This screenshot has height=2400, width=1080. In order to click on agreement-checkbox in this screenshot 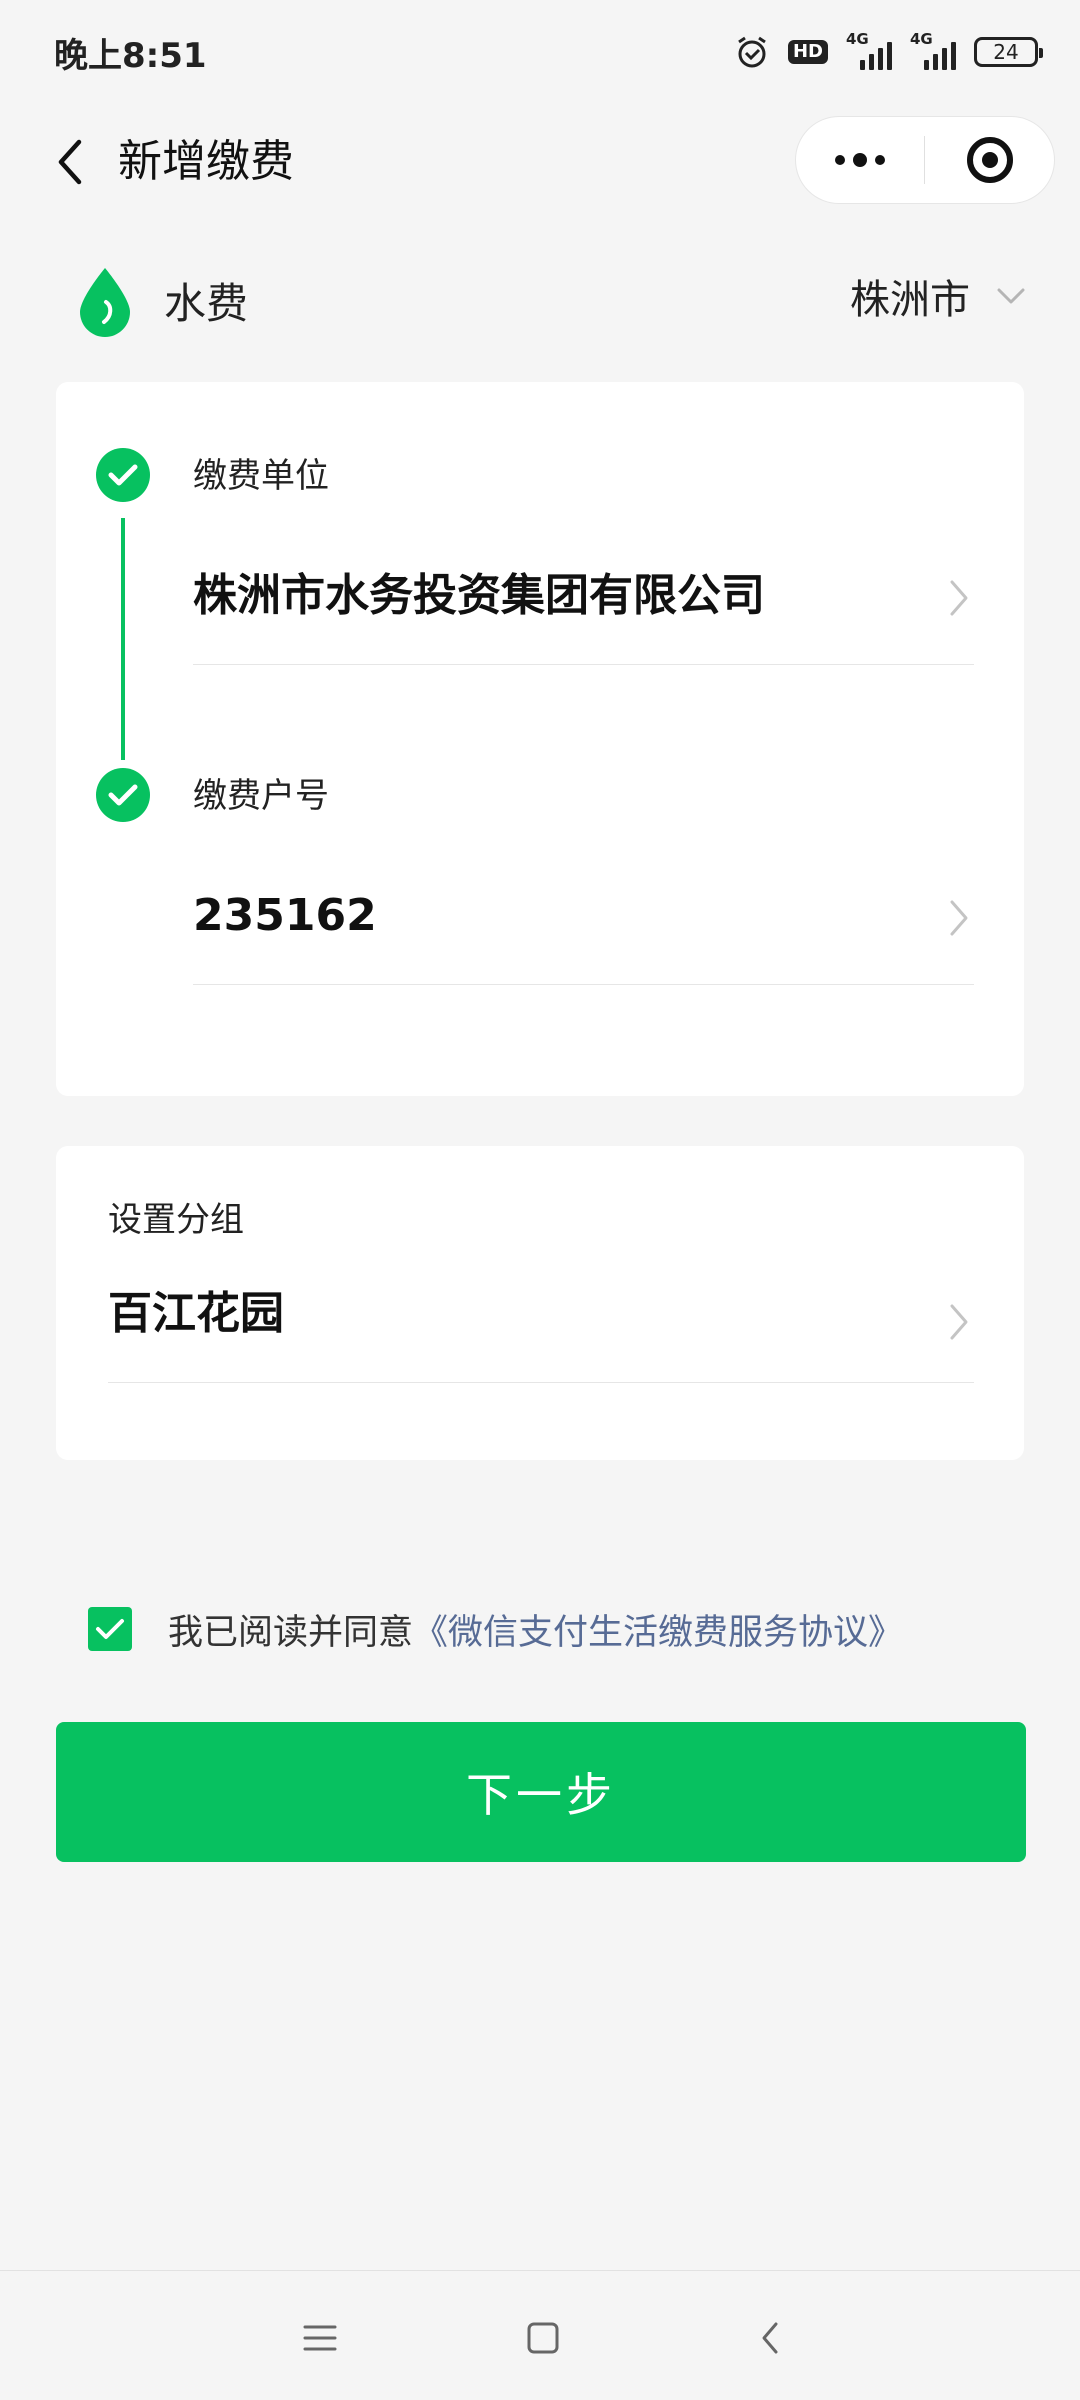, I will do `click(110, 1629)`.